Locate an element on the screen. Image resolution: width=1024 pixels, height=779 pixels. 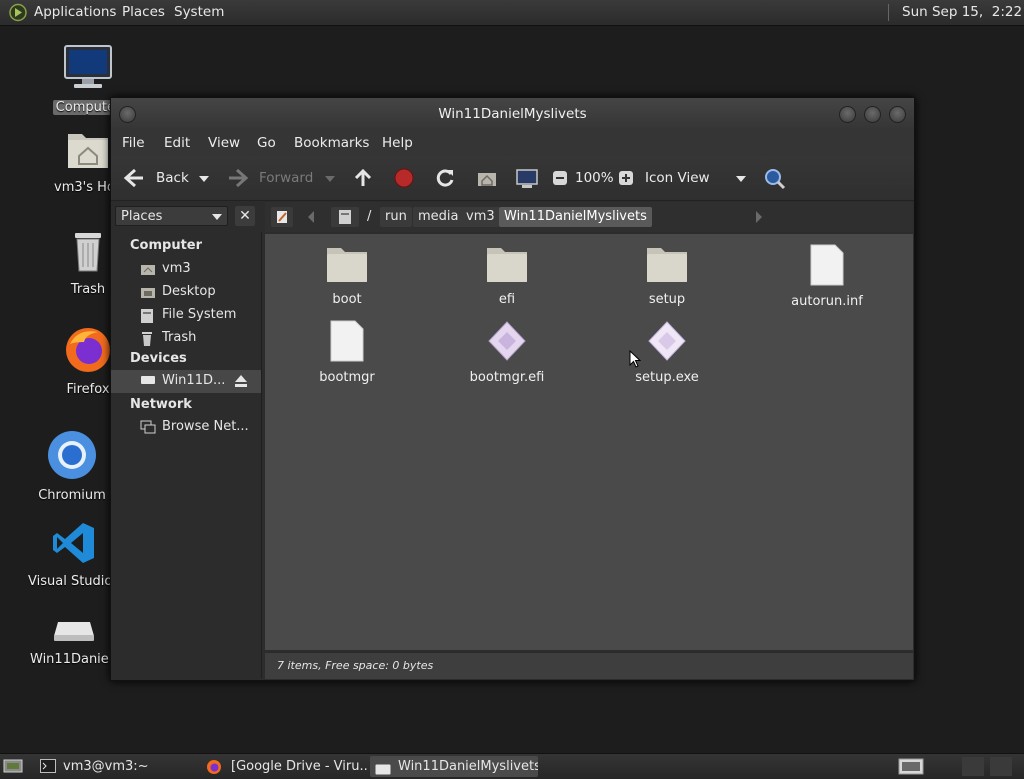
sidebar-selector: Places is located at coordinates (171, 216).